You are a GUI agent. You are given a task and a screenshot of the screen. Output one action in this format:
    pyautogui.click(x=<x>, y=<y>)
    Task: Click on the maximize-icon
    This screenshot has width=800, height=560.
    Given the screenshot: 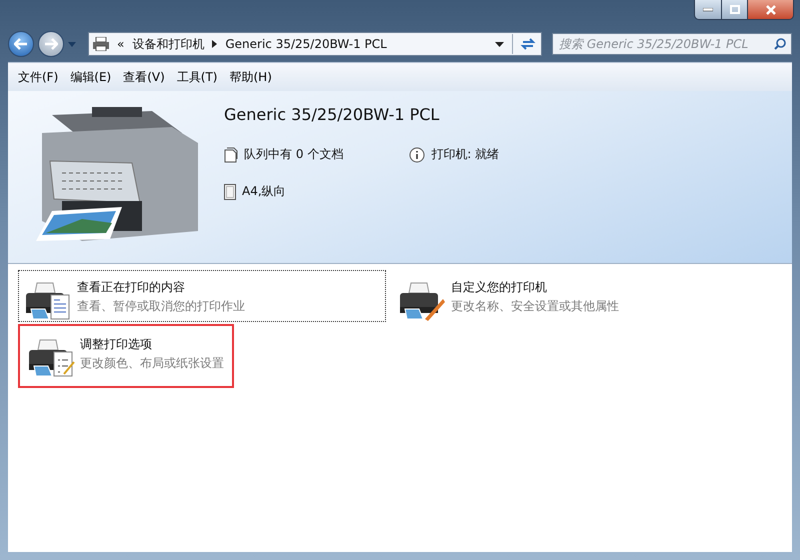 What is the action you would take?
    pyautogui.click(x=735, y=9)
    